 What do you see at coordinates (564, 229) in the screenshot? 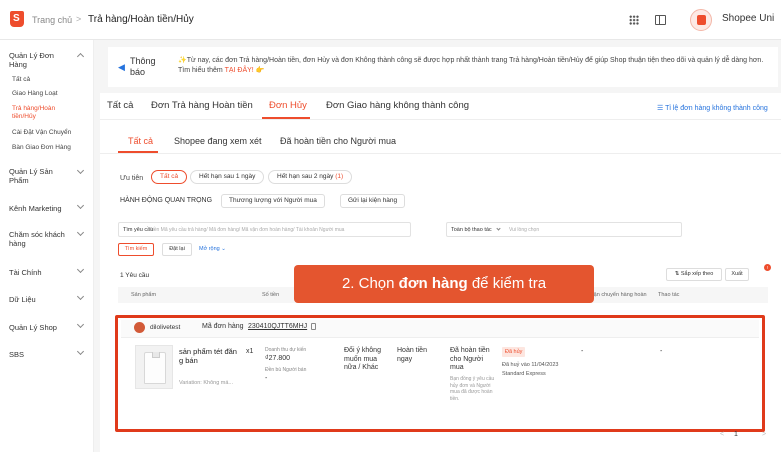
I see `action-filter-select: Toàn bộ thao tác Vui lòng chọn` at bounding box center [564, 229].